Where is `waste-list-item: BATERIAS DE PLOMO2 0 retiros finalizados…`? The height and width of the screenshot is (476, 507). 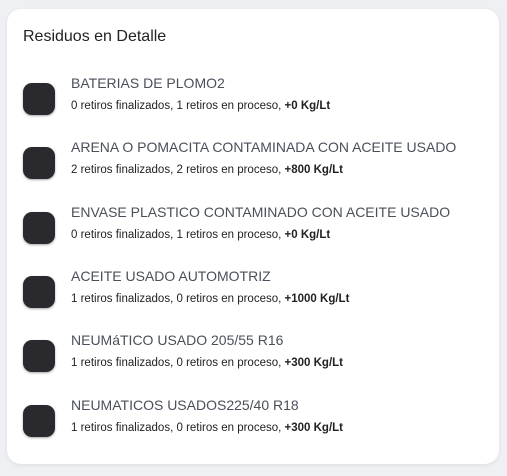 waste-list-item: BATERIAS DE PLOMO2 0 retiros finalizados… is located at coordinates (253, 97).